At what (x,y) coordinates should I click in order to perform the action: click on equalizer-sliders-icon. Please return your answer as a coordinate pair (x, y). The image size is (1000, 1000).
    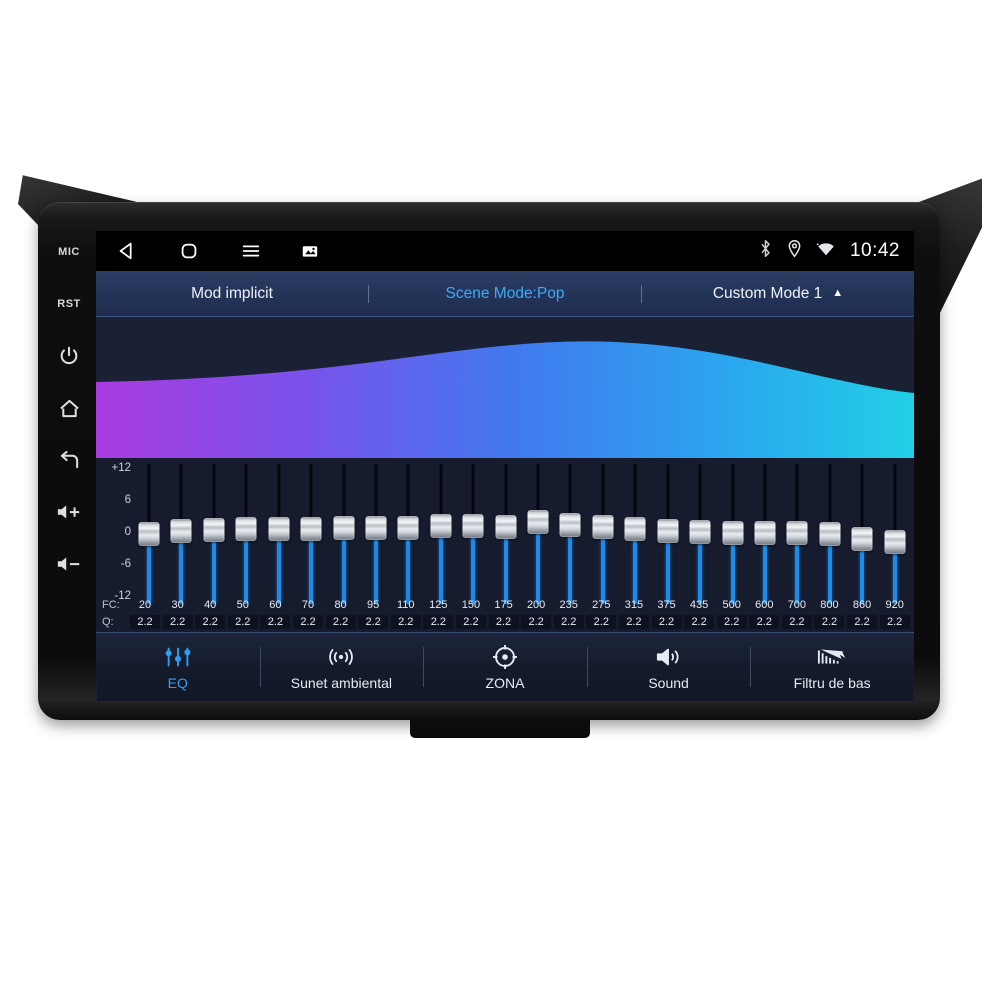
    Looking at the image, I should click on (178, 657).